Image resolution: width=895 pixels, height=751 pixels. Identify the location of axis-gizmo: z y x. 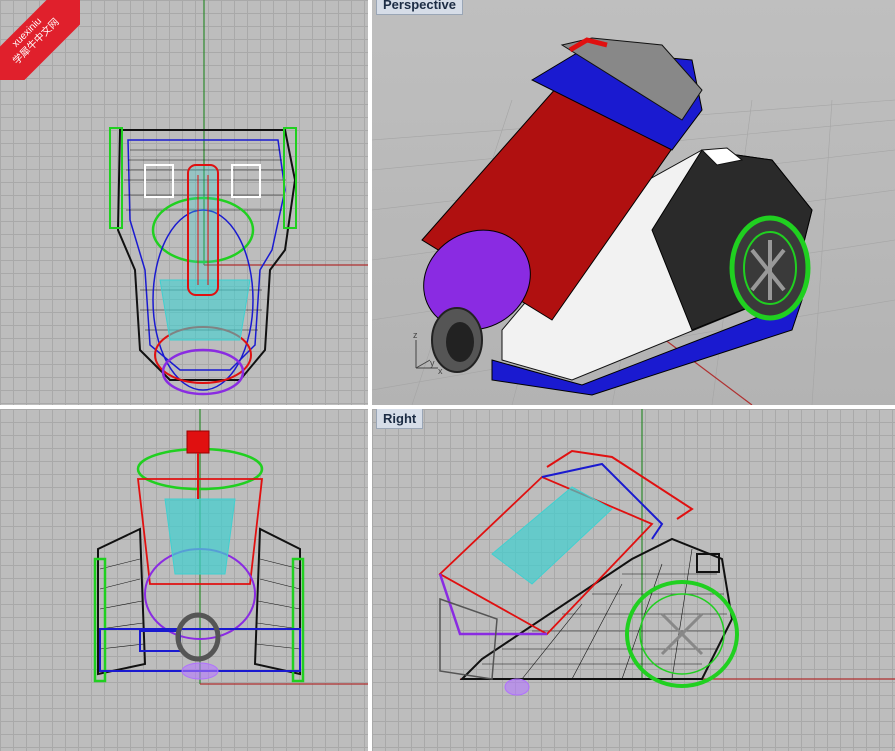
(428, 353).